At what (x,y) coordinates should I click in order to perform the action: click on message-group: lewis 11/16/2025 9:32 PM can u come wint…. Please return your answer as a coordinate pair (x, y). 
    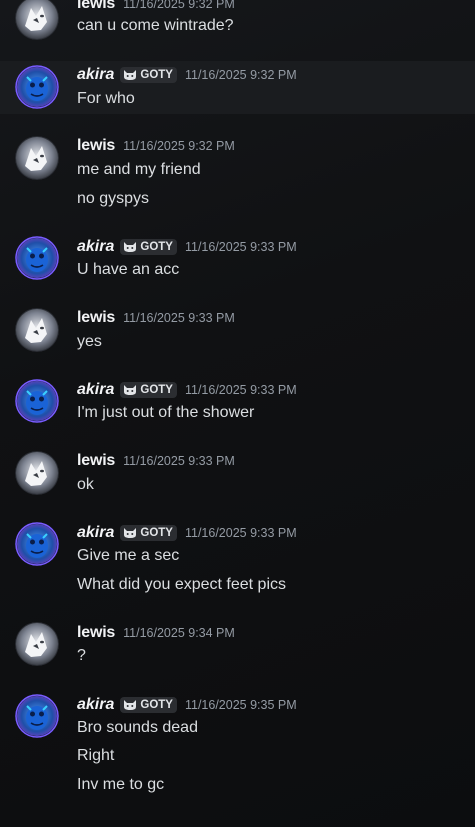
    Looking at the image, I should click on (237, 24).